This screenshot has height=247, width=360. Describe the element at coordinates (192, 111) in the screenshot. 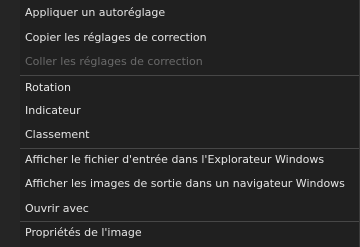

I see `menu-item-indicator: Indicateur` at that location.